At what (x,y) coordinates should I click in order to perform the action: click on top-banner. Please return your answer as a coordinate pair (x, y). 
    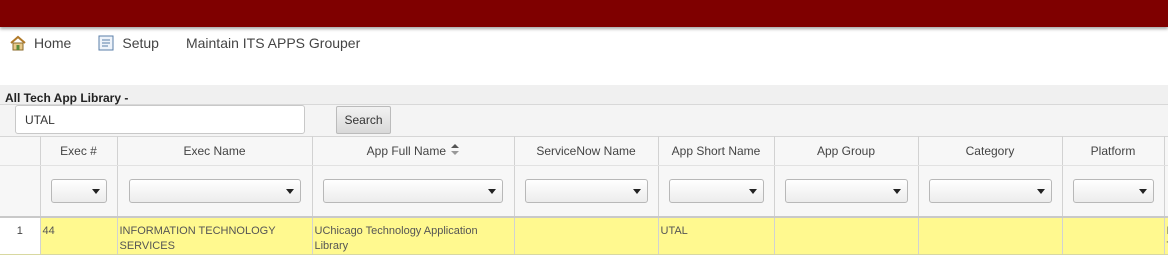
    Looking at the image, I should click on (584, 13).